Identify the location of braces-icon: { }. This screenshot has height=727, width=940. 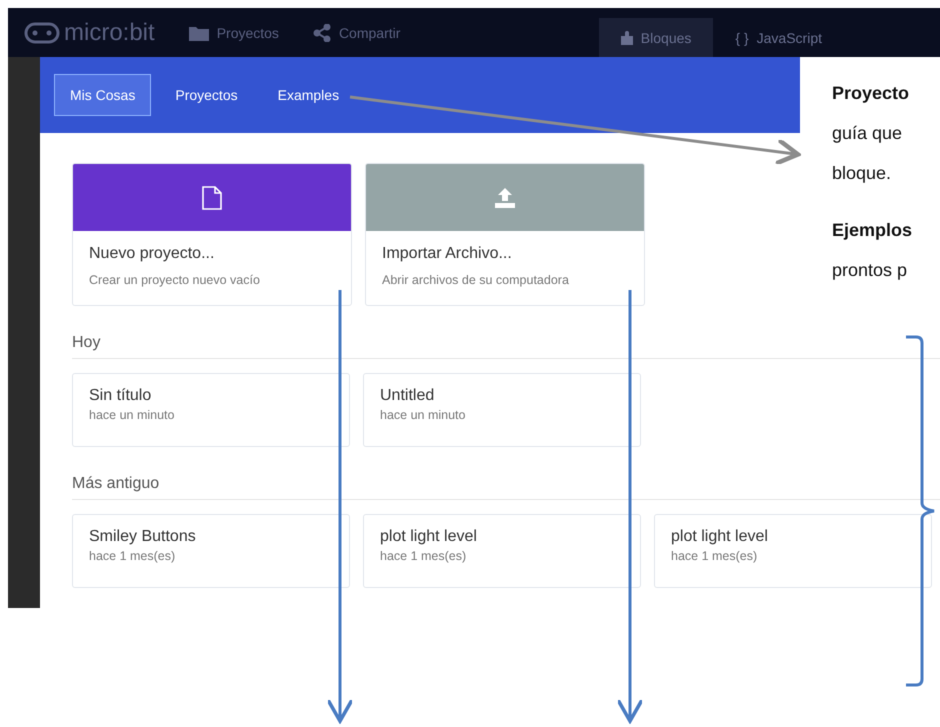
(742, 38).